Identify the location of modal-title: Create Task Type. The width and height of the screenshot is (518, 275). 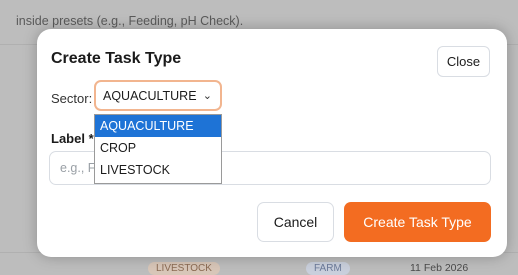
(116, 58).